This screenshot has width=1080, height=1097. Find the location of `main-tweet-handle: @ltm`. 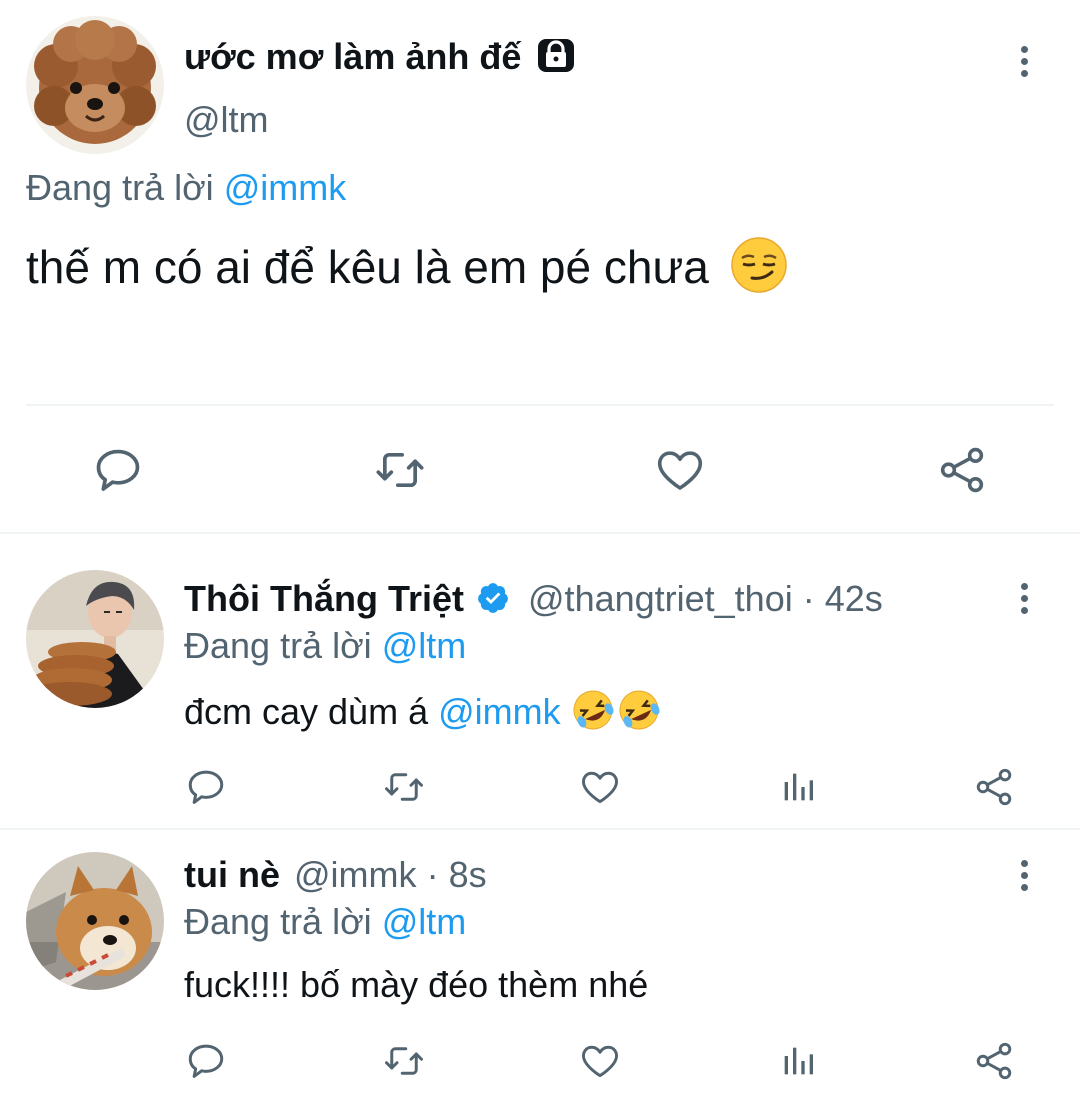

main-tweet-handle: @ltm is located at coordinates (226, 120).